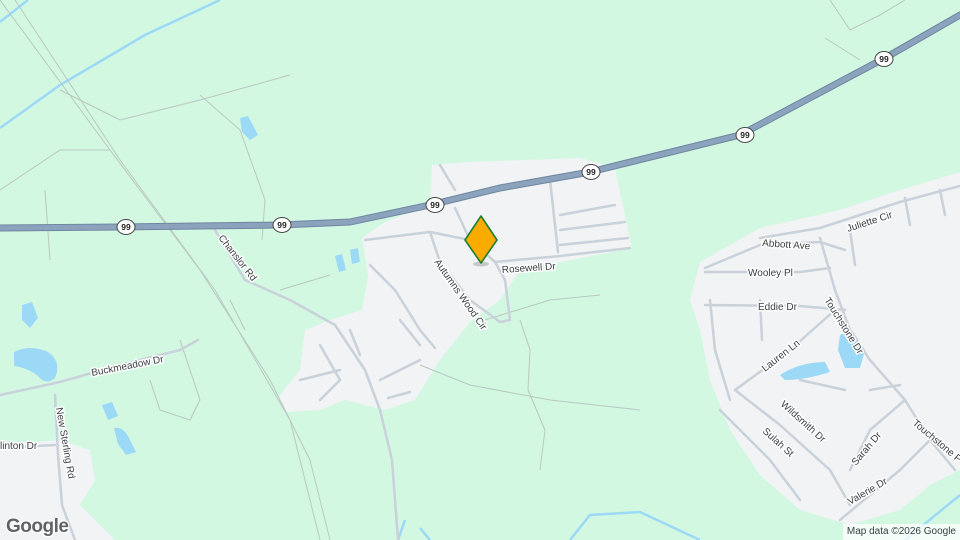  Describe the element at coordinates (237, 258) in the screenshot. I see `label-chanslor-rd: Chanslor Rd` at that location.